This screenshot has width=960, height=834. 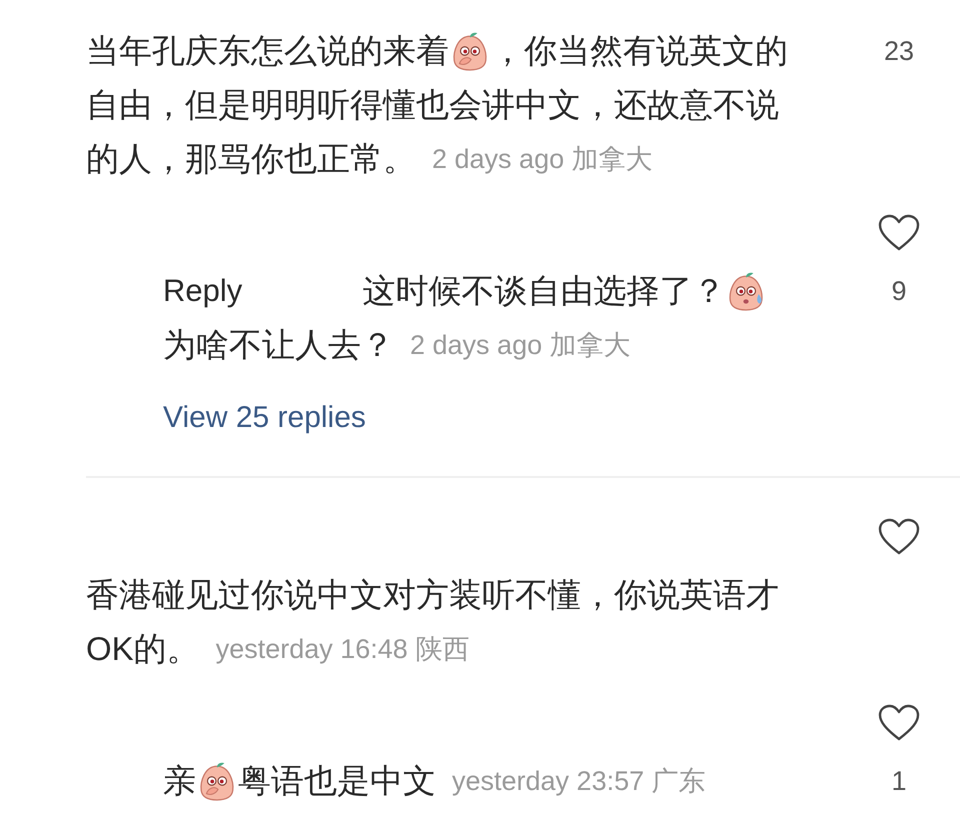 I want to click on reply-author: Reply, so click(x=202, y=291).